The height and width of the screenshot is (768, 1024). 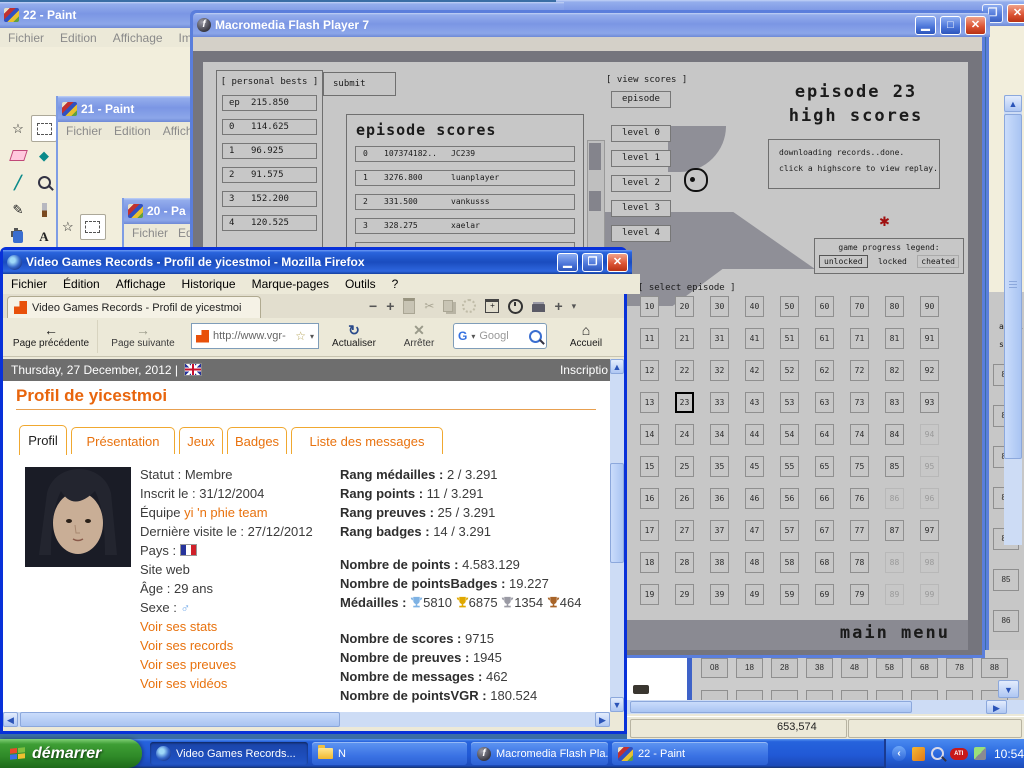 I want to click on episode-cell: 30, so click(x=719, y=306).